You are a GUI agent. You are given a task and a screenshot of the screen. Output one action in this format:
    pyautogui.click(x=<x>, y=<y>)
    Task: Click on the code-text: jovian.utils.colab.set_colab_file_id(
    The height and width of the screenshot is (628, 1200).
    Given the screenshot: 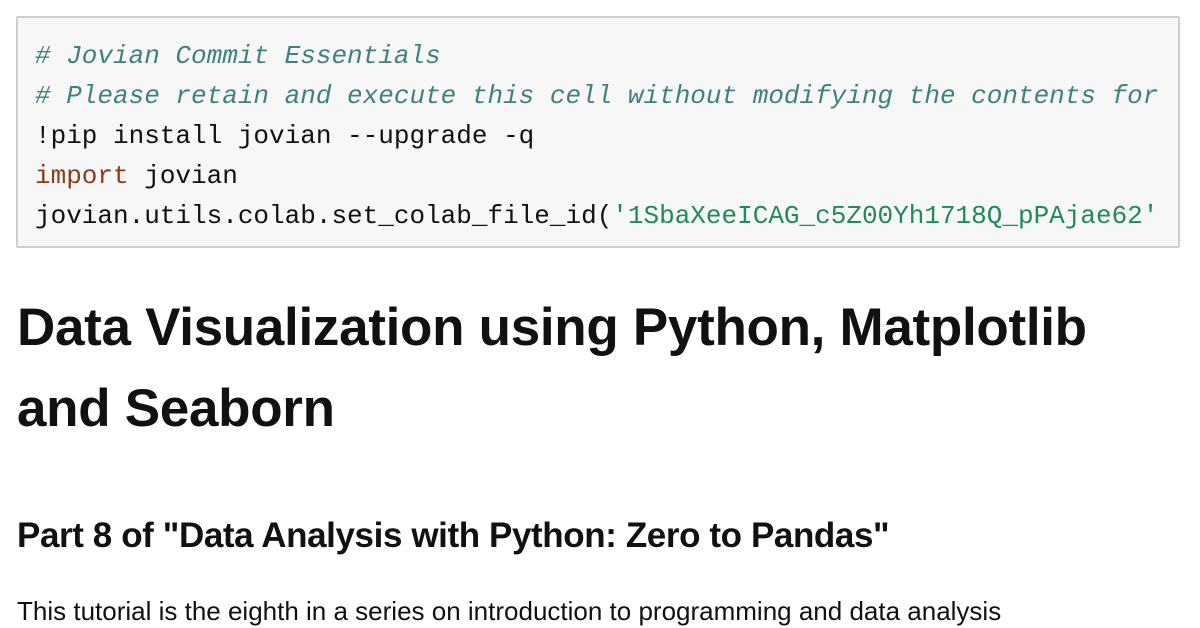 What is the action you would take?
    pyautogui.click(x=324, y=216)
    